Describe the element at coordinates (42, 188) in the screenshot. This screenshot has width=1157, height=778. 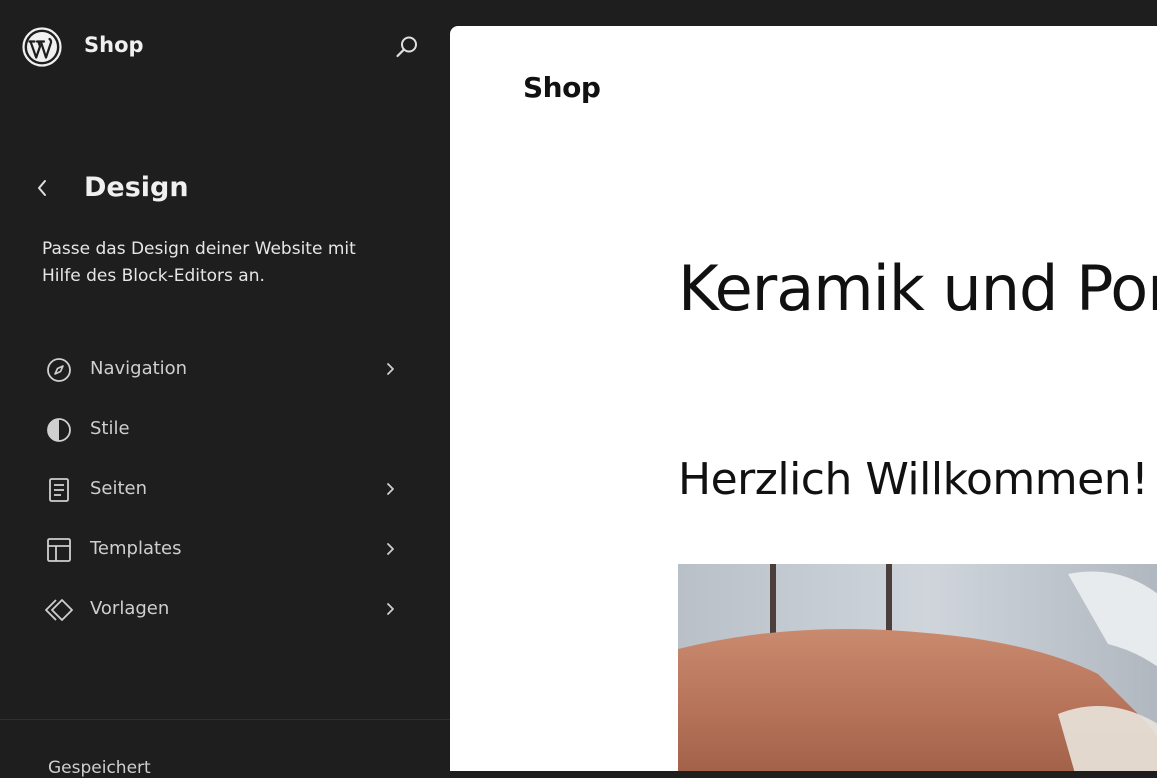
I see `back-chevron-icon` at that location.